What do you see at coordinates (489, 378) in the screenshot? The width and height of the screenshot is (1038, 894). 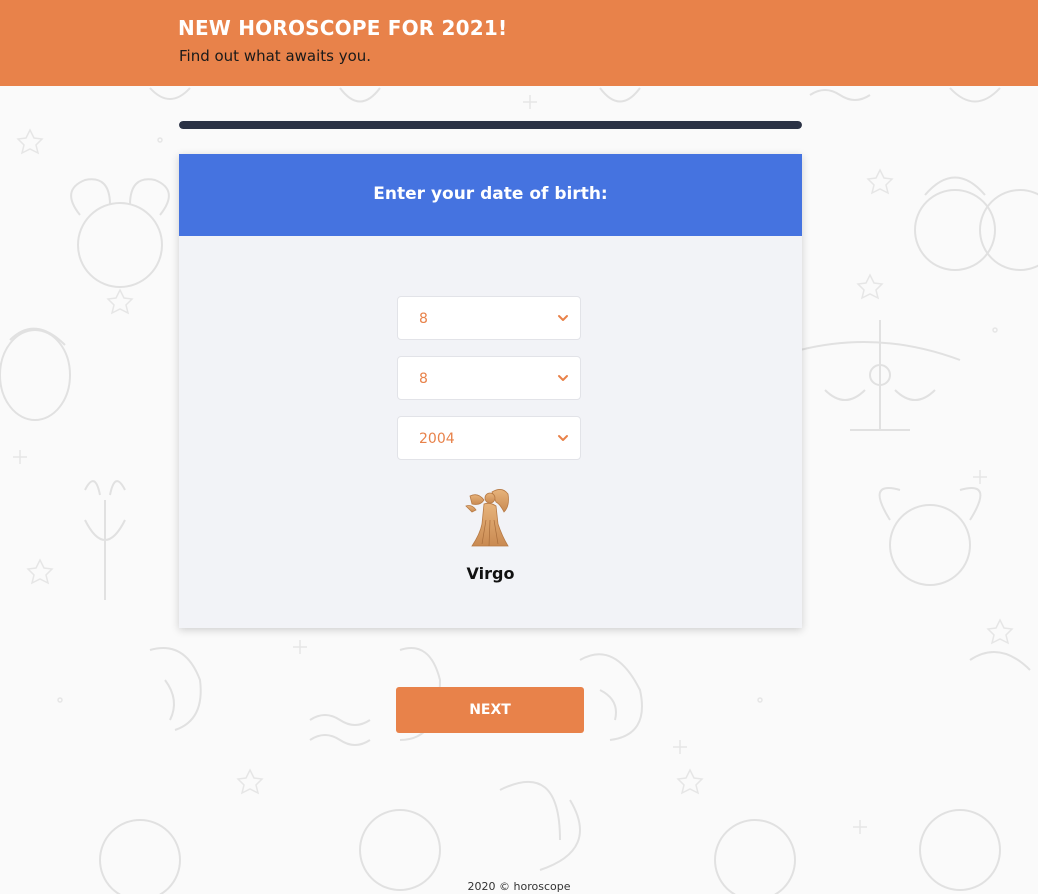 I see `month-select: 8` at bounding box center [489, 378].